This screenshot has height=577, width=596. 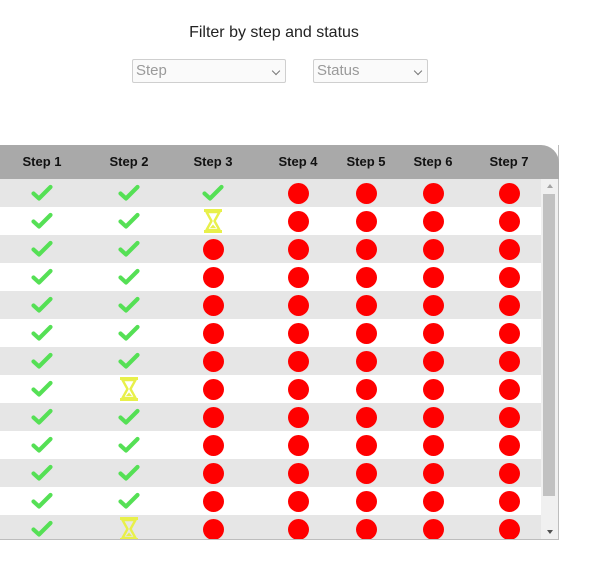 What do you see at coordinates (370, 71) in the screenshot?
I see `status-select: Status` at bounding box center [370, 71].